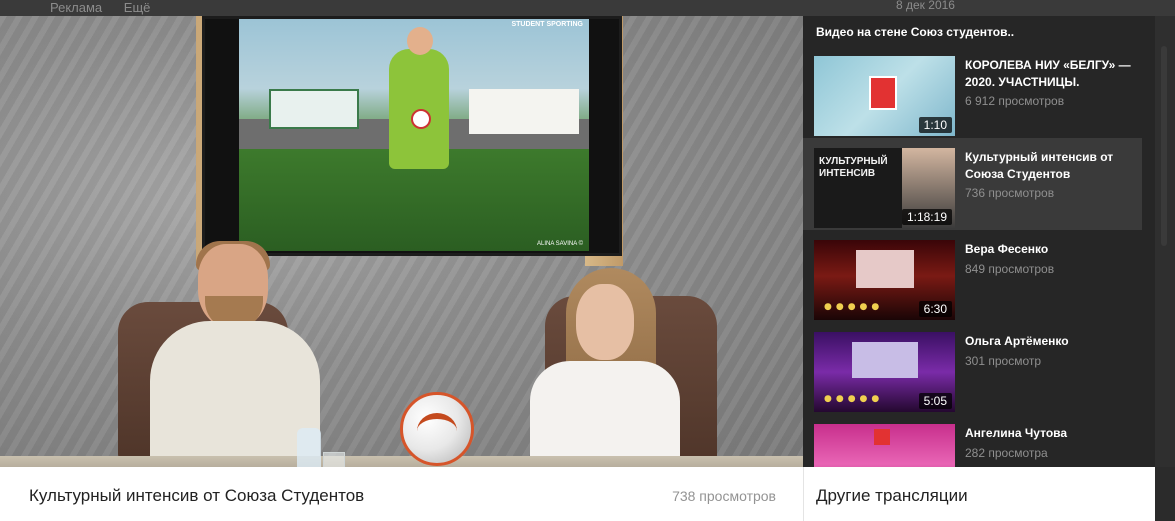 This screenshot has height=521, width=1175. I want to click on field-banner-right, so click(524, 111).